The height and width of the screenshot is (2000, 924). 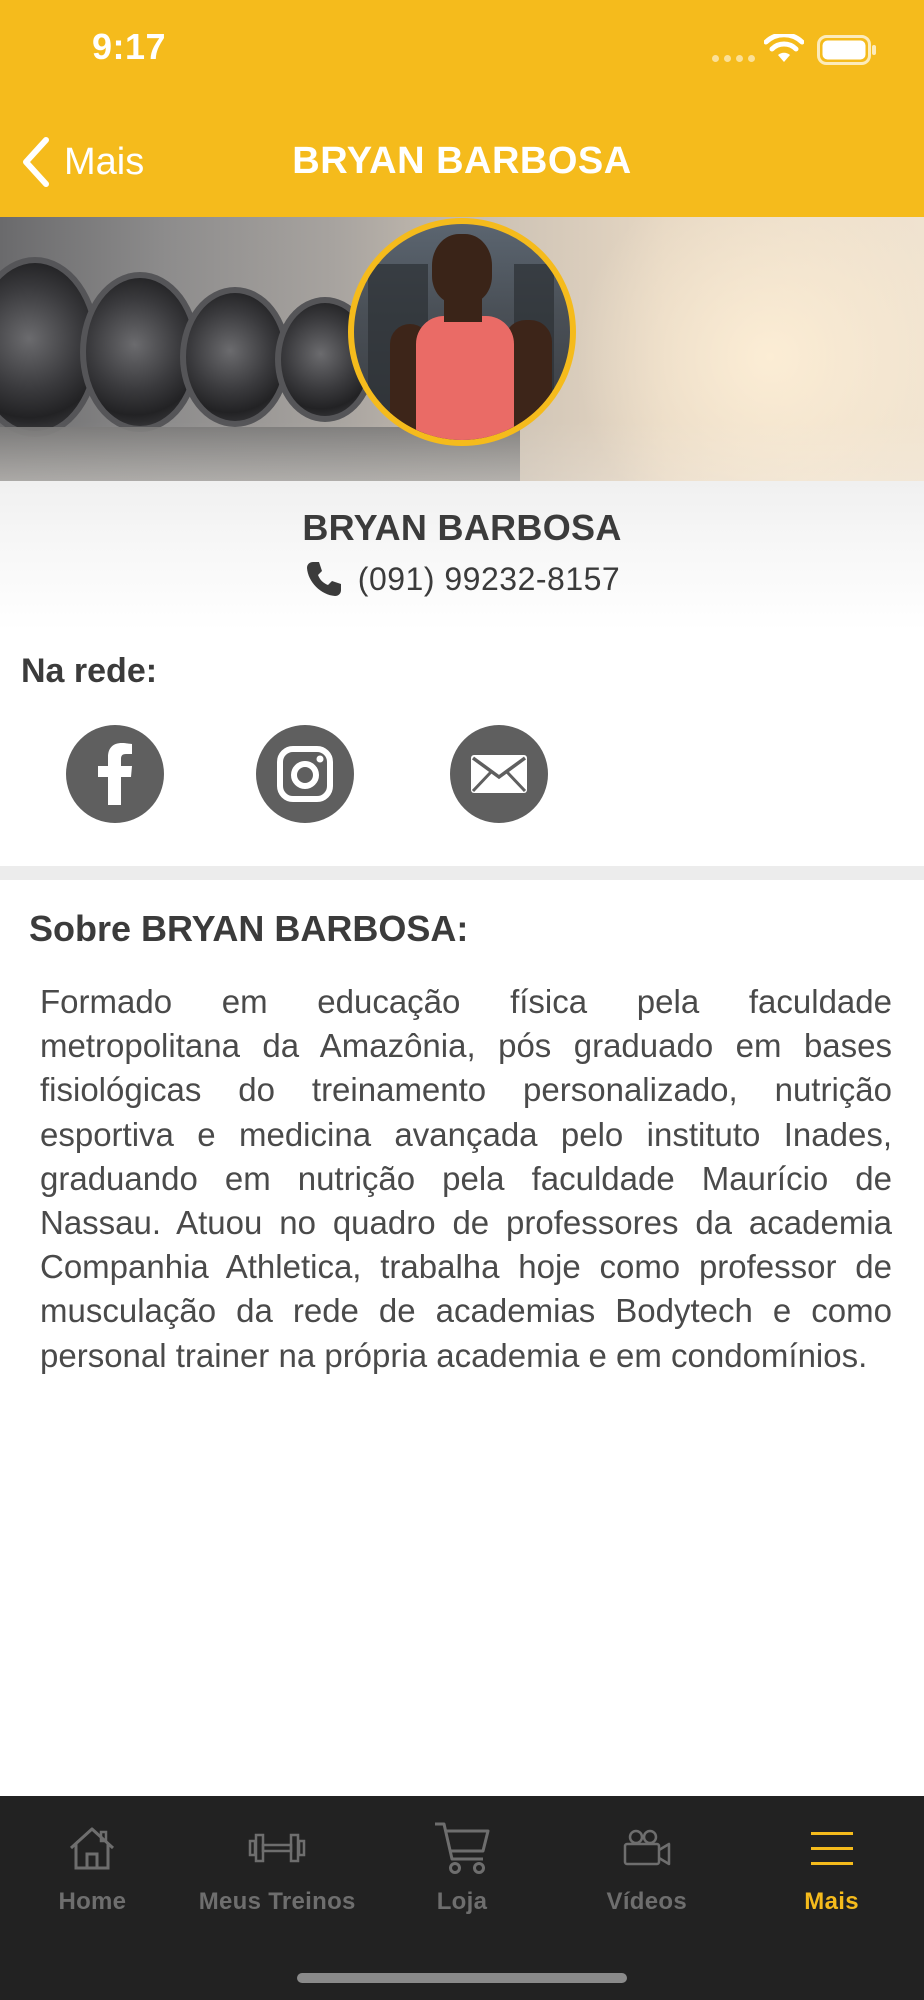 I want to click on tab-label: Loja, so click(x=462, y=1901).